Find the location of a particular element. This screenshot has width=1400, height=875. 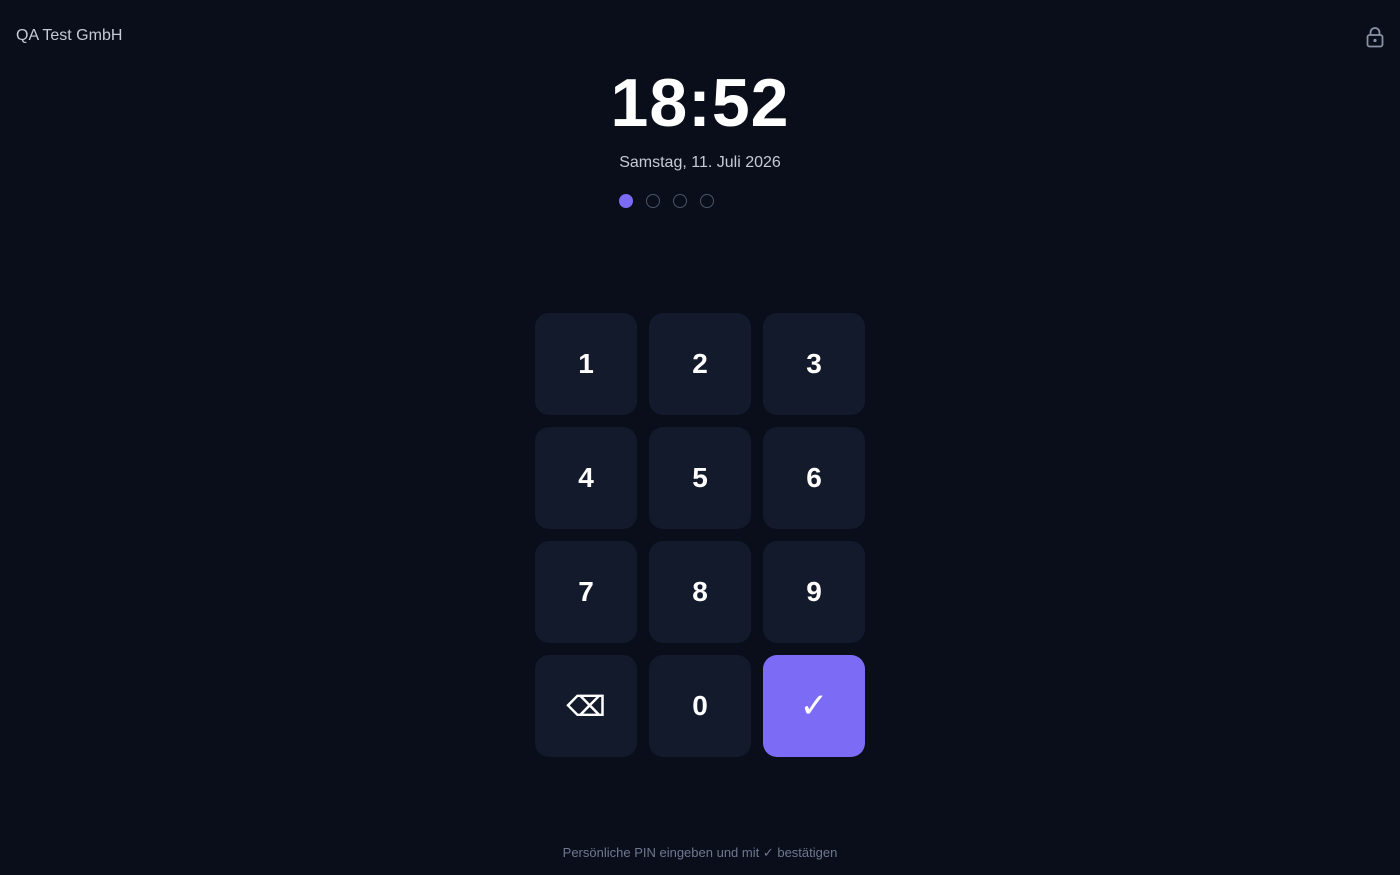

backspace-button: ⌫ is located at coordinates (586, 706).